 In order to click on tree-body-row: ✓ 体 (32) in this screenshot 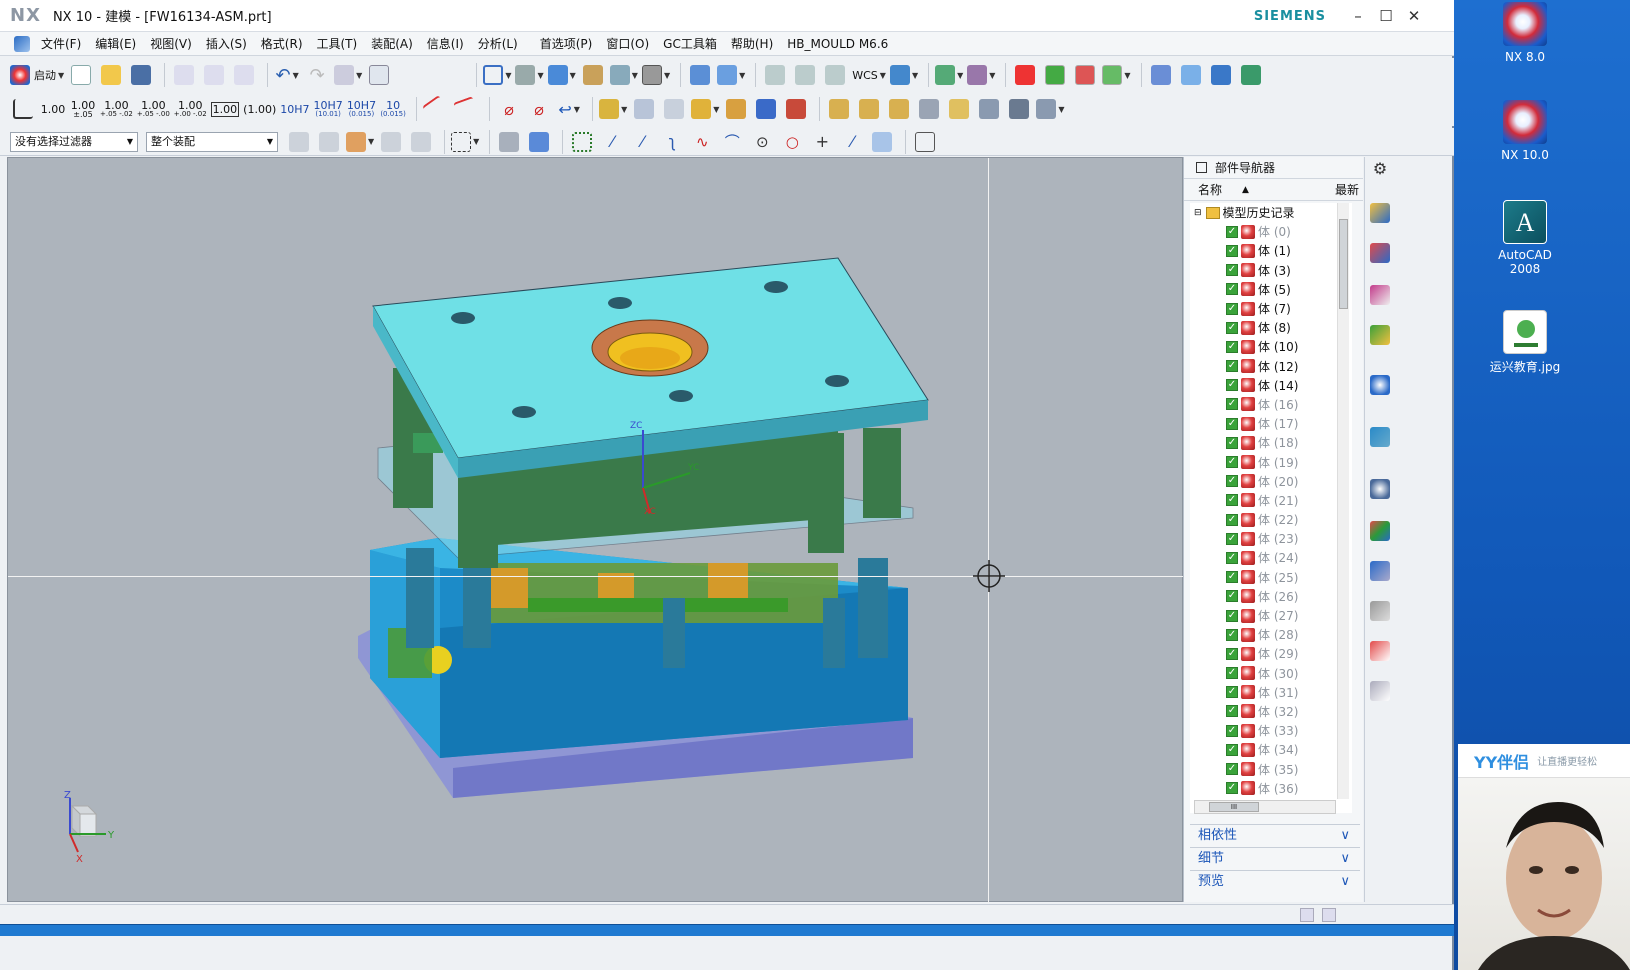, I will do `click(1271, 711)`.